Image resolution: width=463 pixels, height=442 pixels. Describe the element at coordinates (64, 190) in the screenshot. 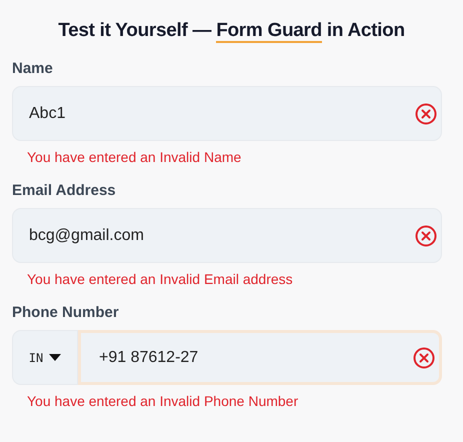

I see `field-label: Email Address` at that location.